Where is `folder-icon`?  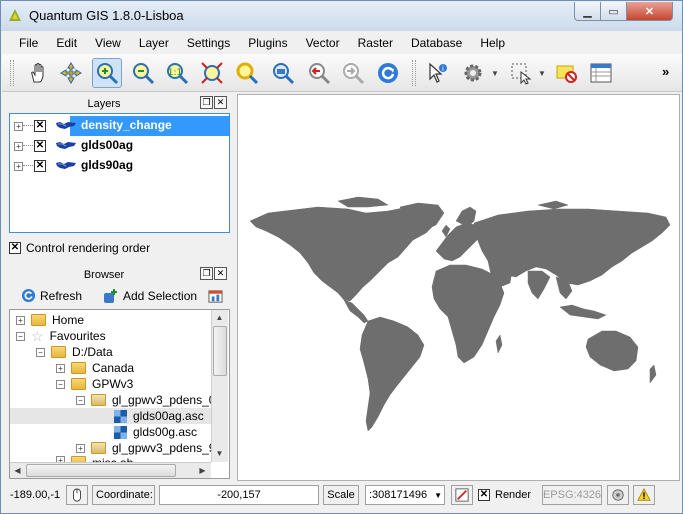 folder-icon is located at coordinates (78, 368).